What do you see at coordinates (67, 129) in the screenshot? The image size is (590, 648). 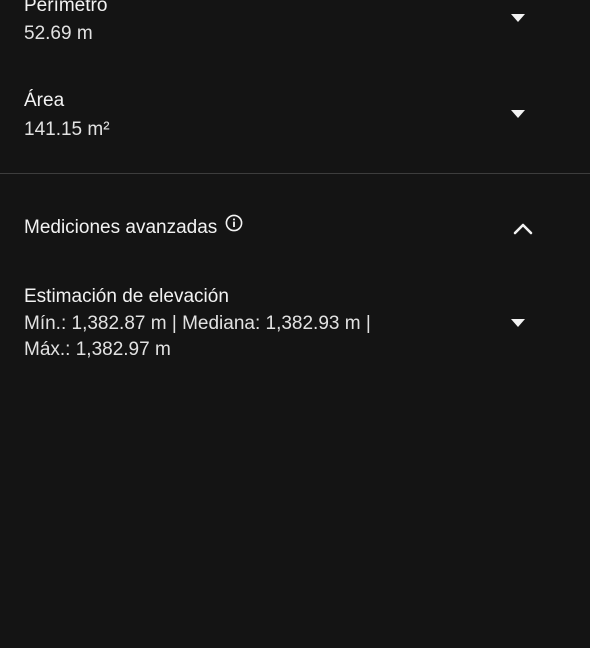 I see `area-value: 141.15 m²` at bounding box center [67, 129].